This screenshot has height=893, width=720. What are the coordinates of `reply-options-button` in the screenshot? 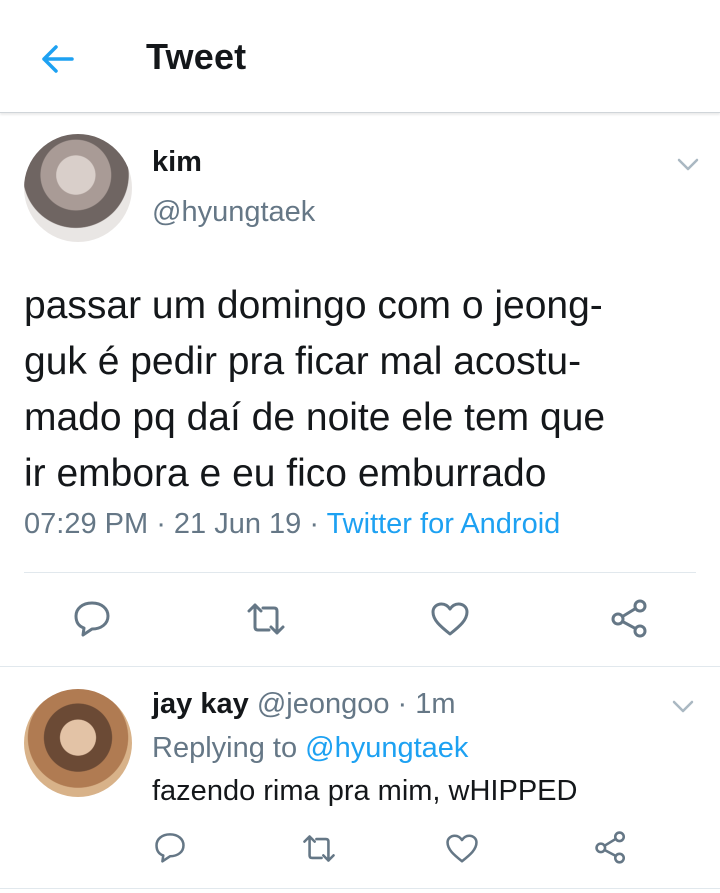 It's located at (683, 707).